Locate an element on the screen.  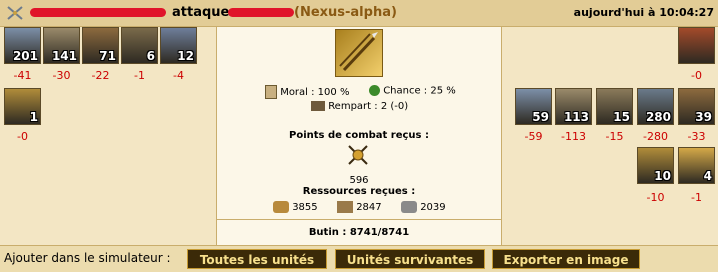
attacker-unit-griffin: 12 is located at coordinates (178, 45).